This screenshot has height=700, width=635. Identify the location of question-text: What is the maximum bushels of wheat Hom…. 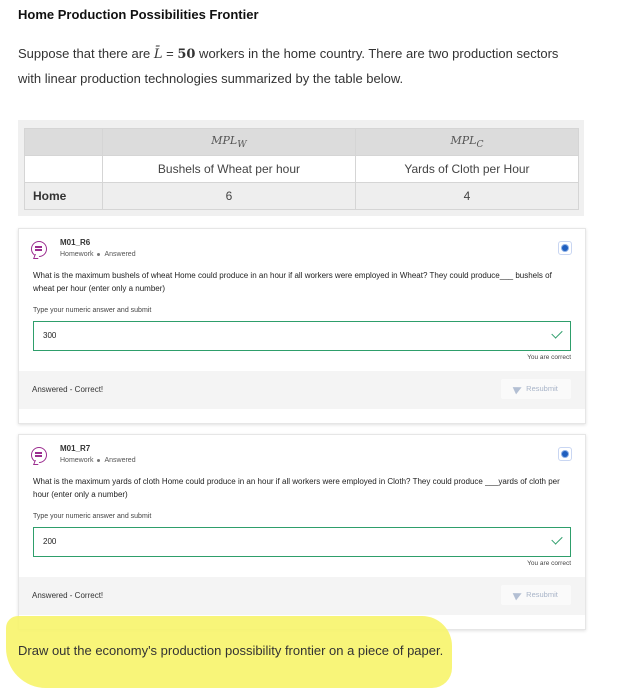
(292, 282).